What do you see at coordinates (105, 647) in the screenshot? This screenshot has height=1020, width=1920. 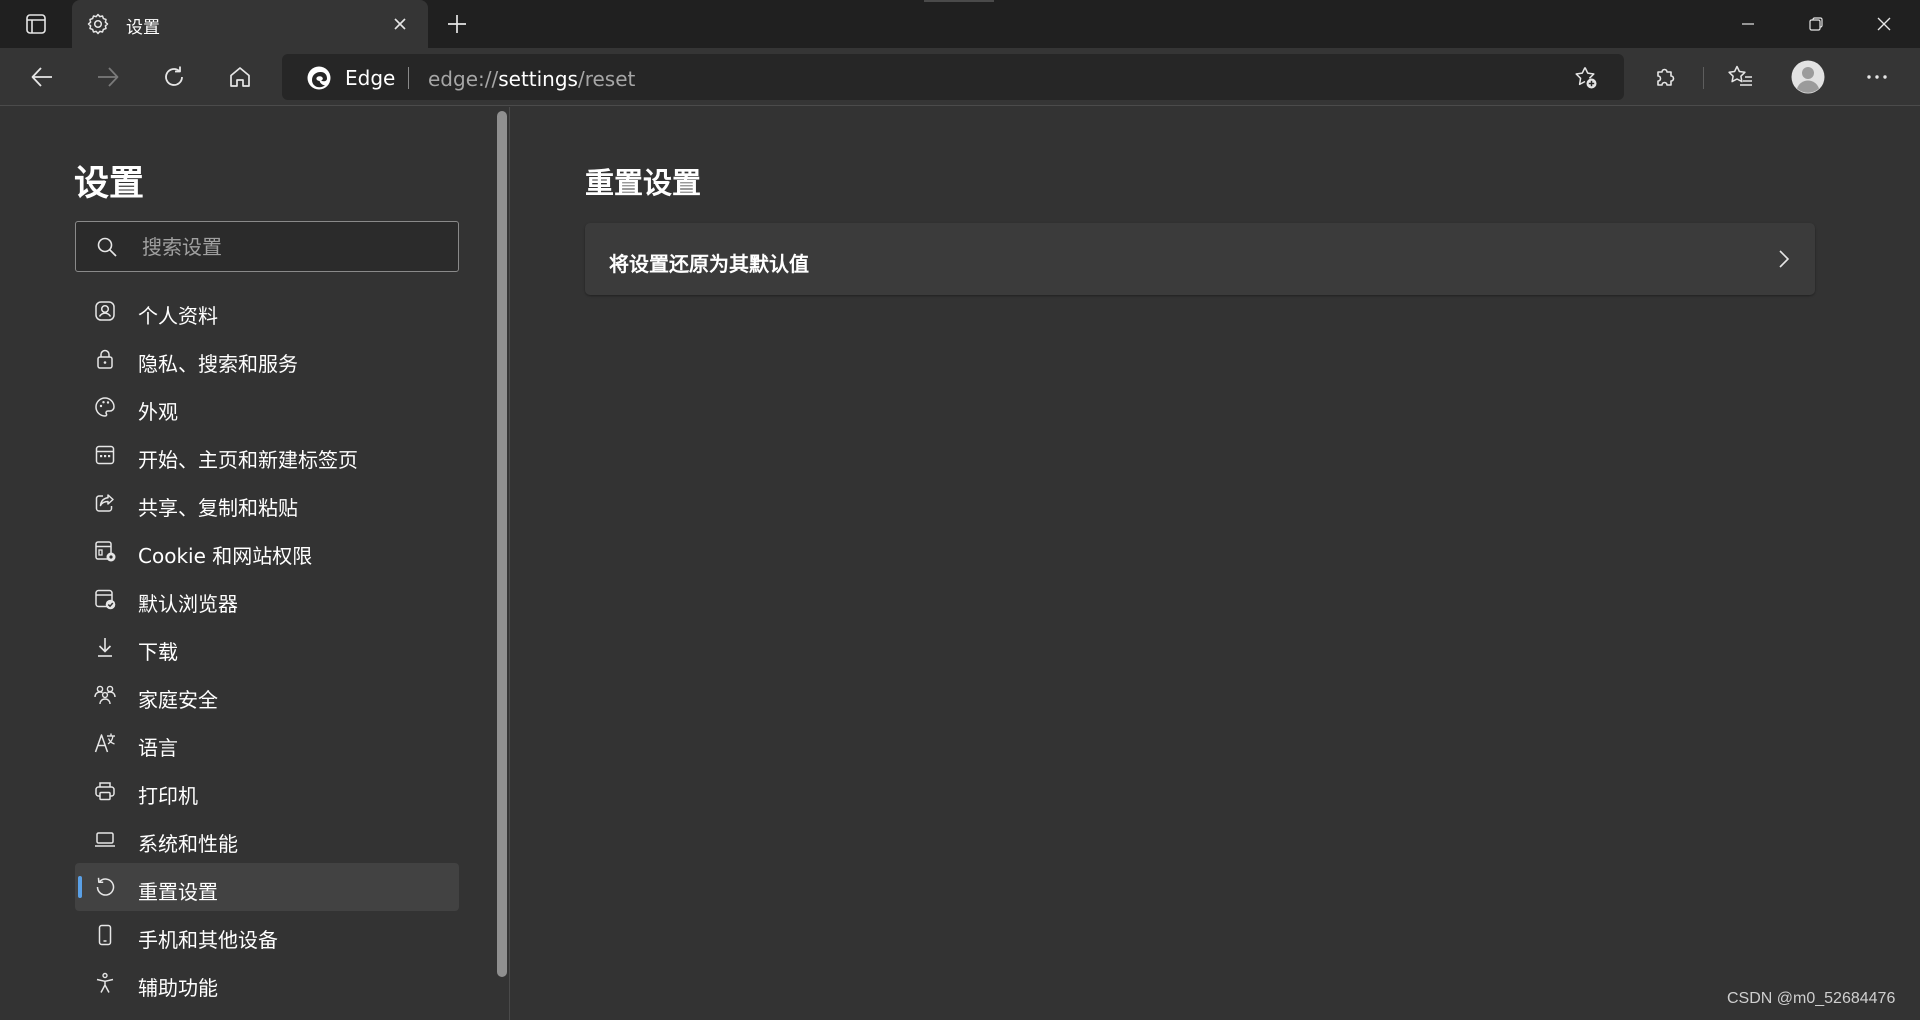 I see `download-icon` at bounding box center [105, 647].